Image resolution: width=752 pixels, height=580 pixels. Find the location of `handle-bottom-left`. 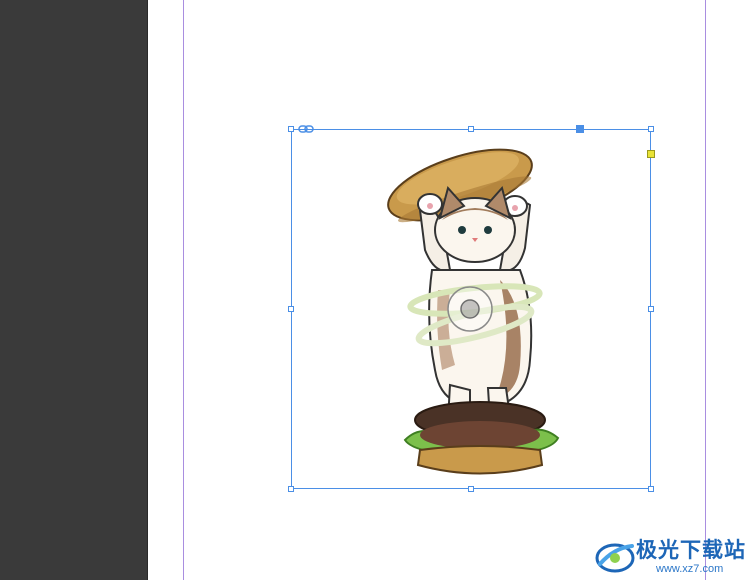

handle-bottom-left is located at coordinates (291, 489).